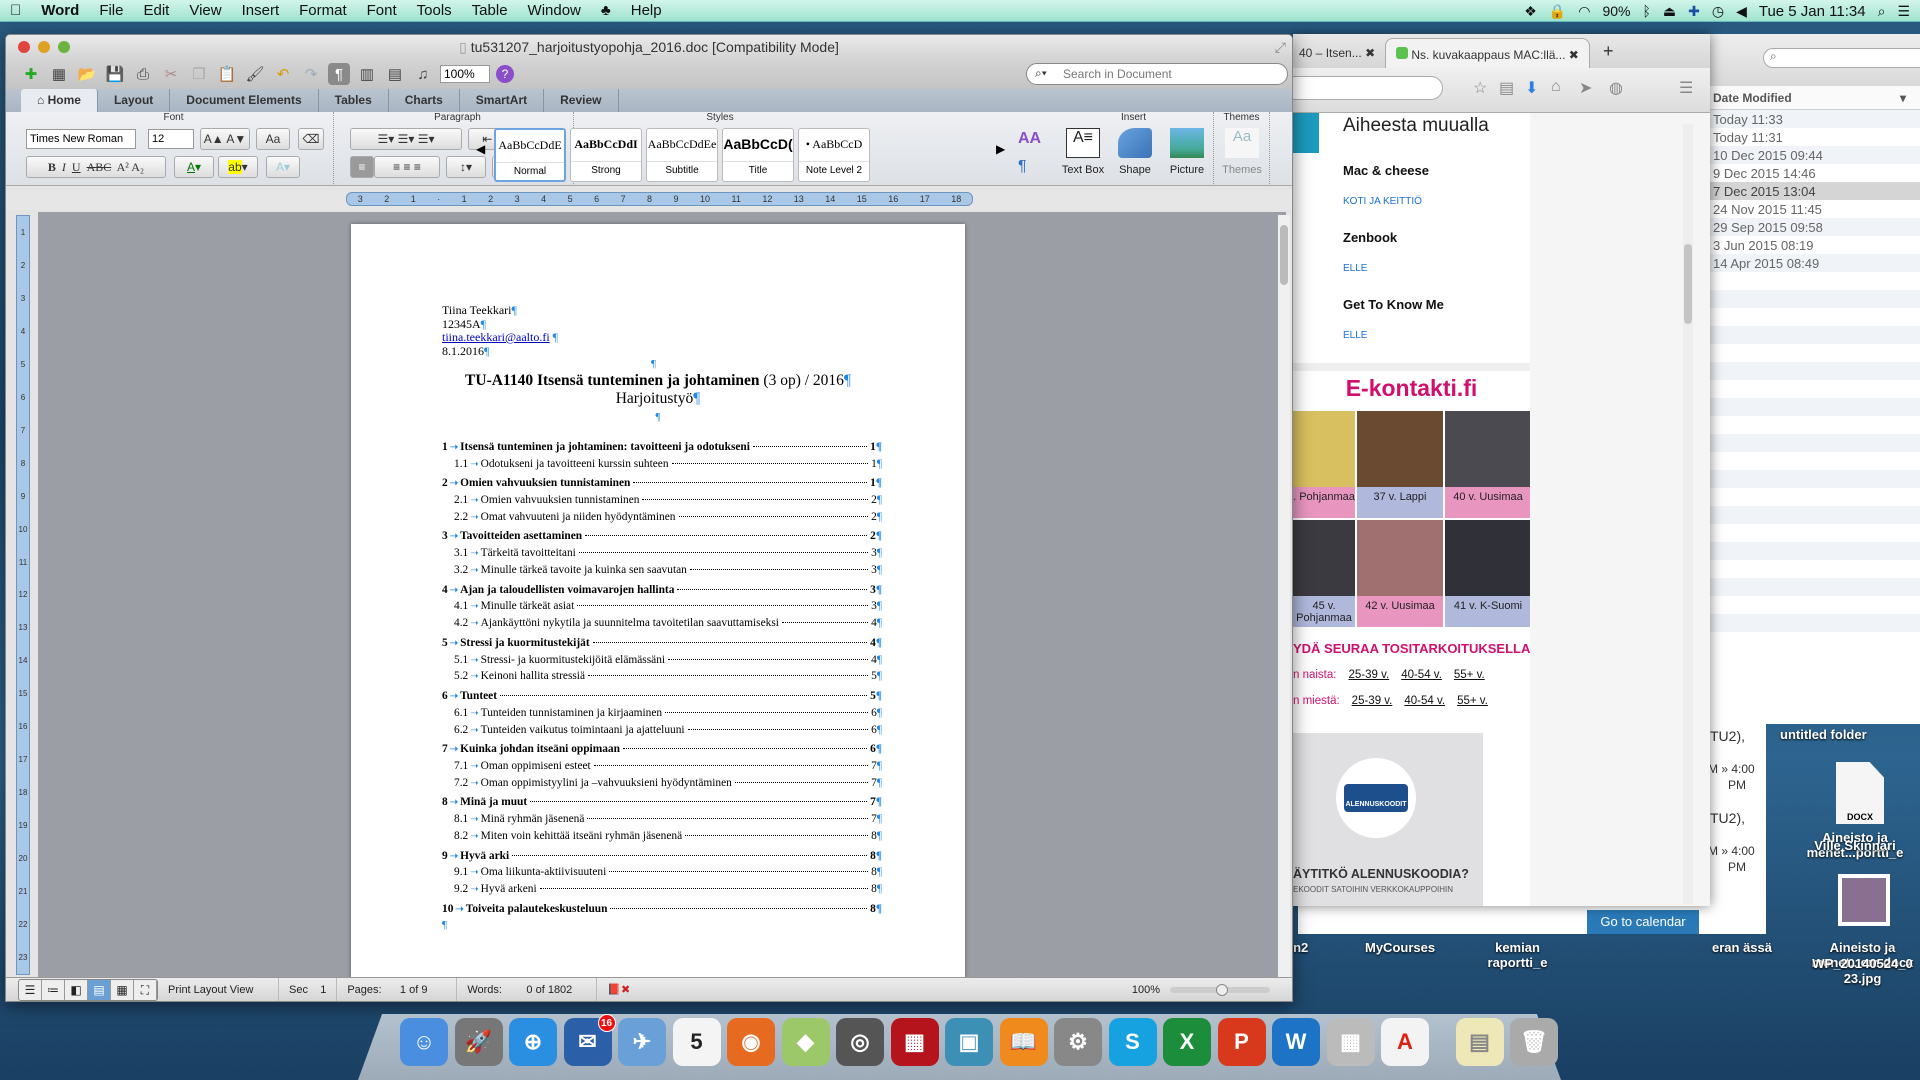 The image size is (1920, 1080). Describe the element at coordinates (530, 155) in the screenshot. I see `style-normal: AaBbCcDdE Normal` at that location.